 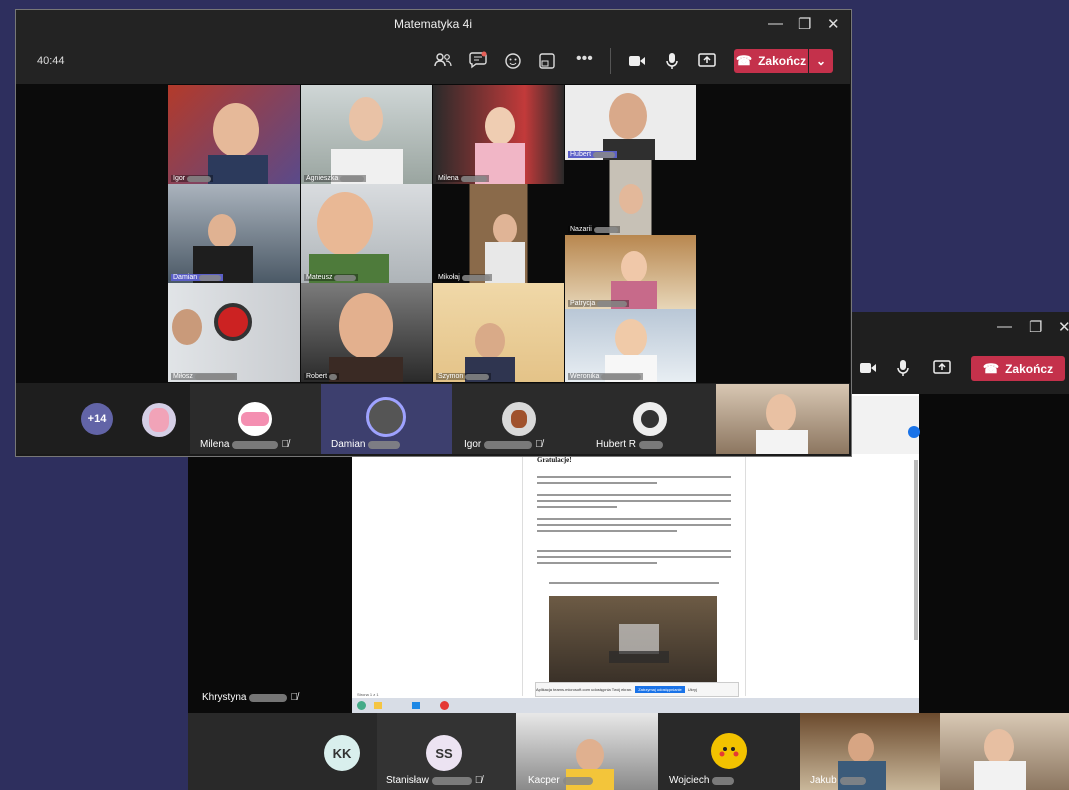 I want to click on rooms-icon, so click(x=547, y=63).